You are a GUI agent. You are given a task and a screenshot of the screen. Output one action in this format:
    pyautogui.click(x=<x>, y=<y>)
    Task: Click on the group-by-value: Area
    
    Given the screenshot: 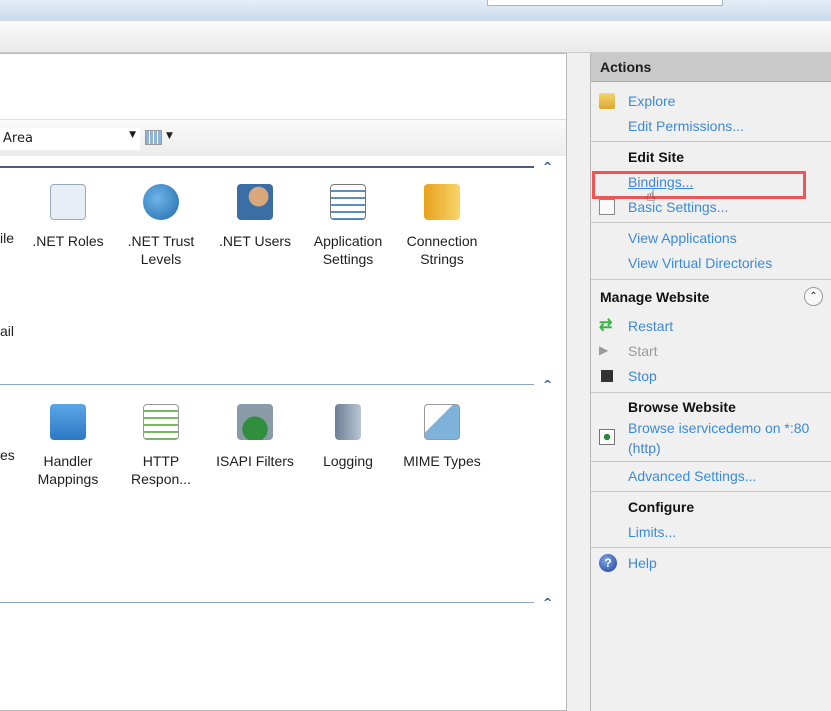 What is the action you would take?
    pyautogui.click(x=18, y=138)
    